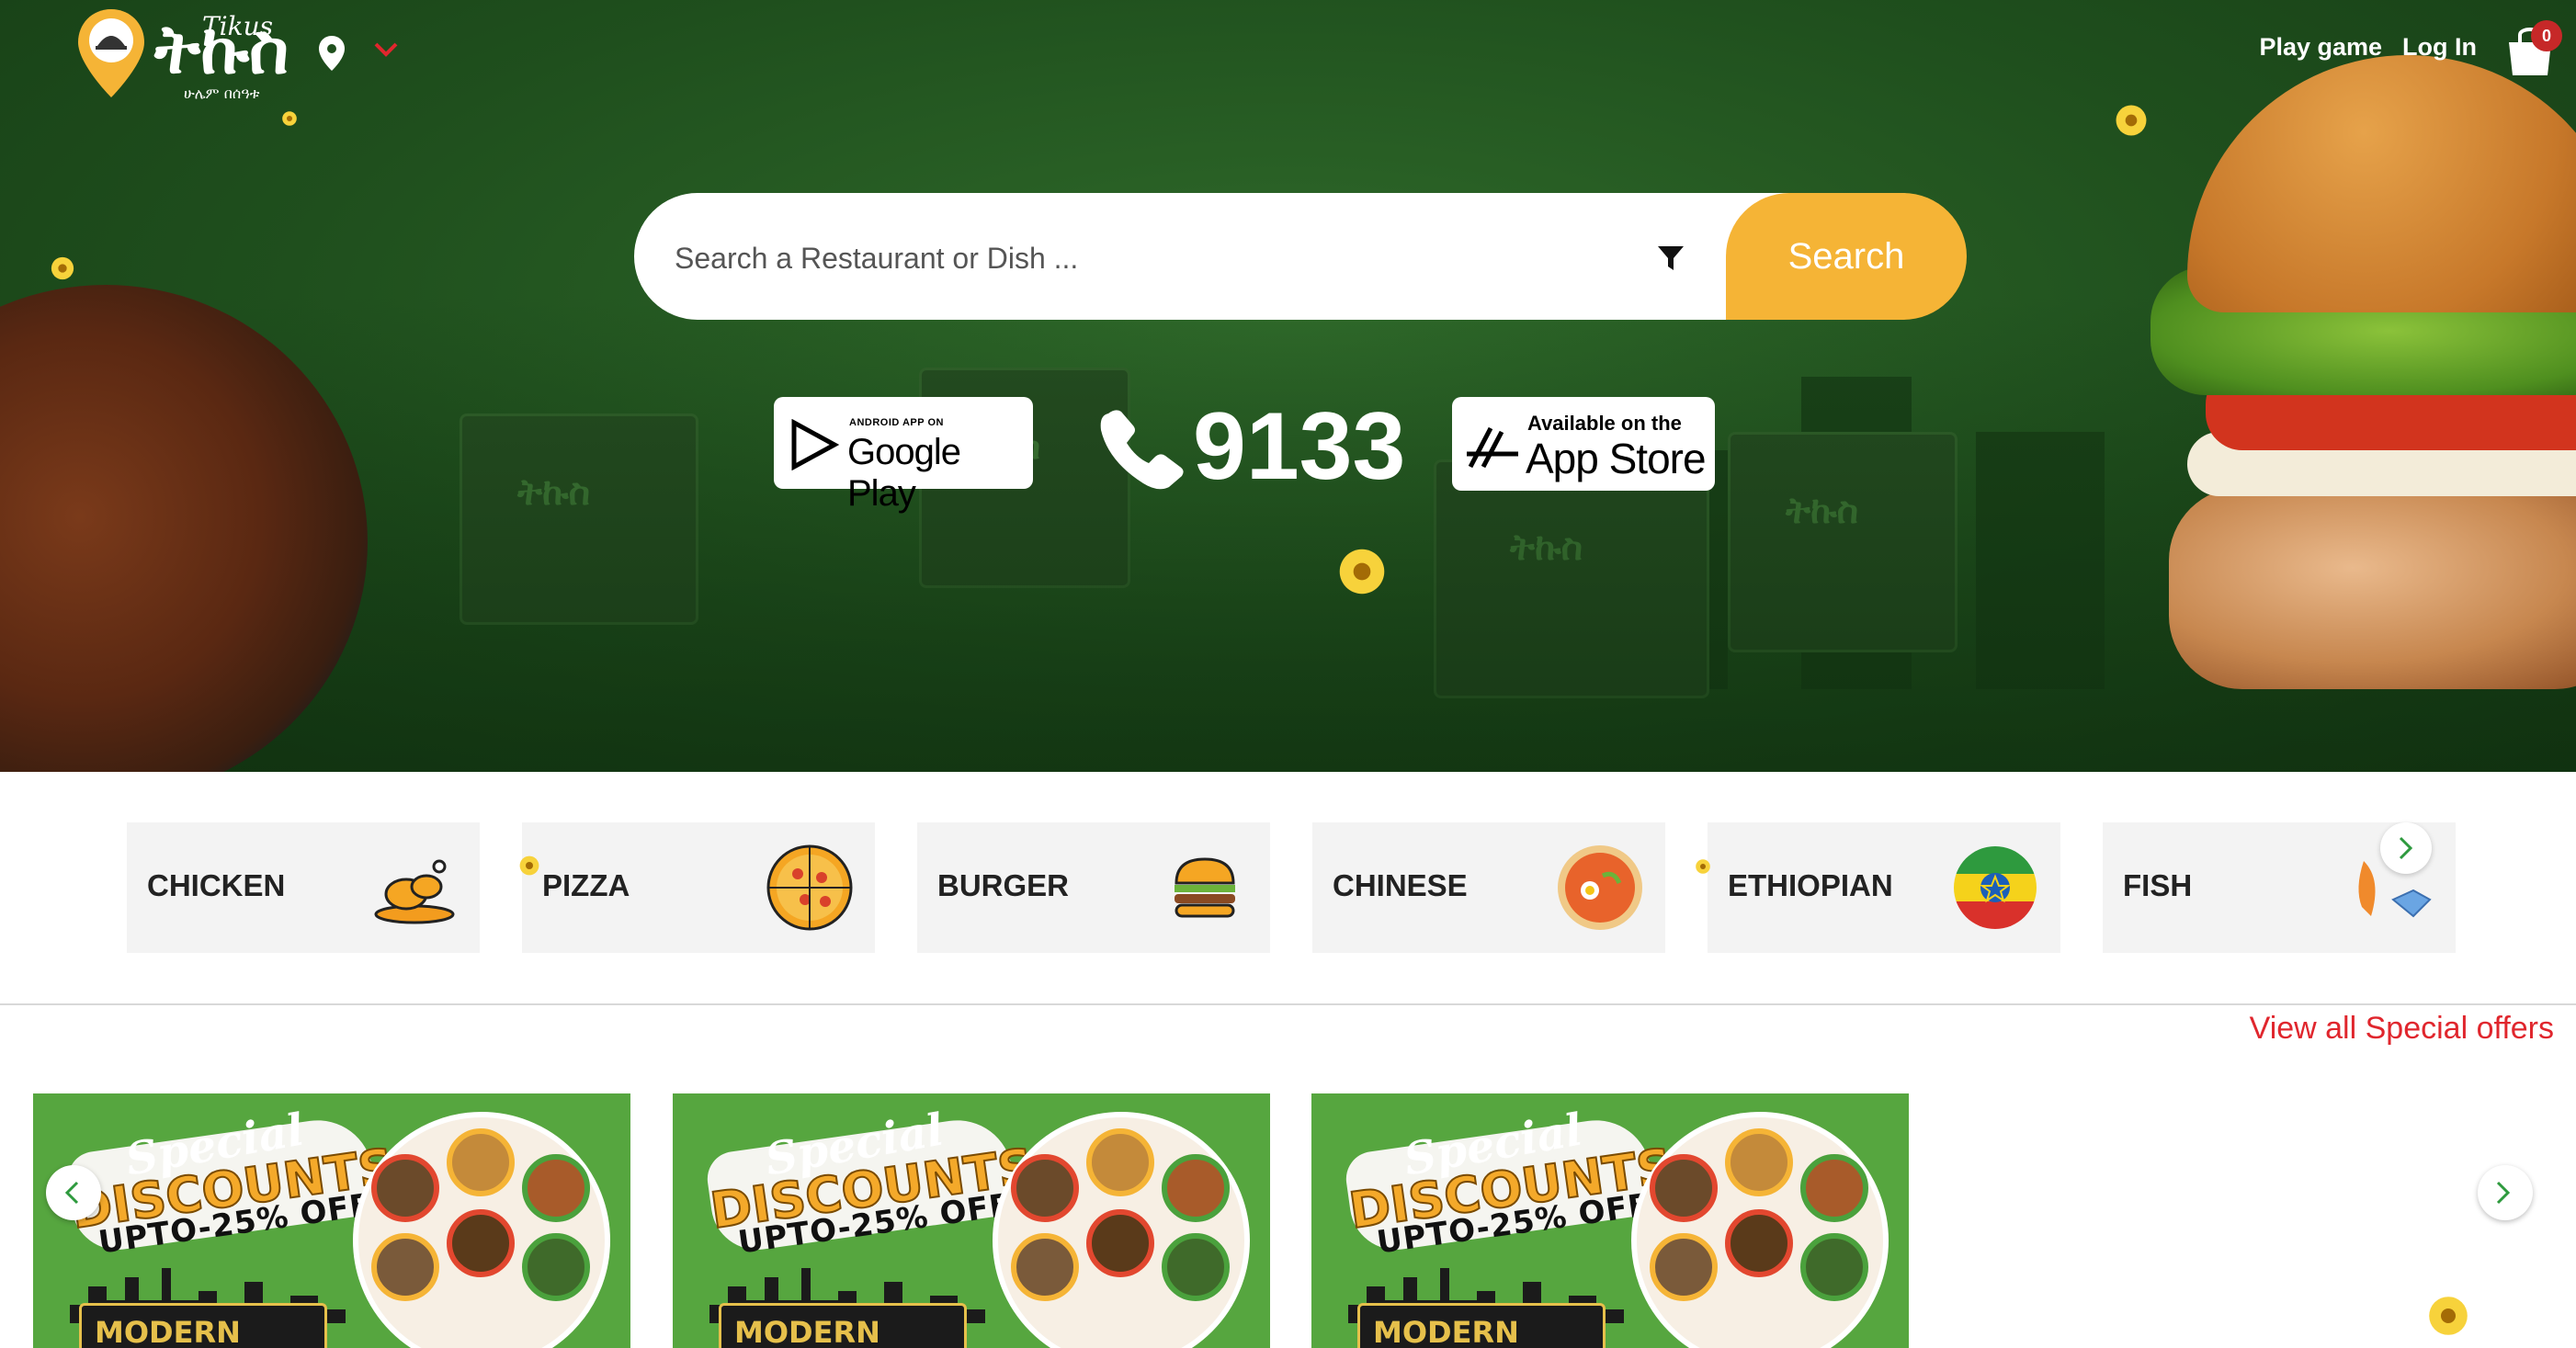  Describe the element at coordinates (2546, 35) in the screenshot. I see `cart-count-badge: 0` at that location.